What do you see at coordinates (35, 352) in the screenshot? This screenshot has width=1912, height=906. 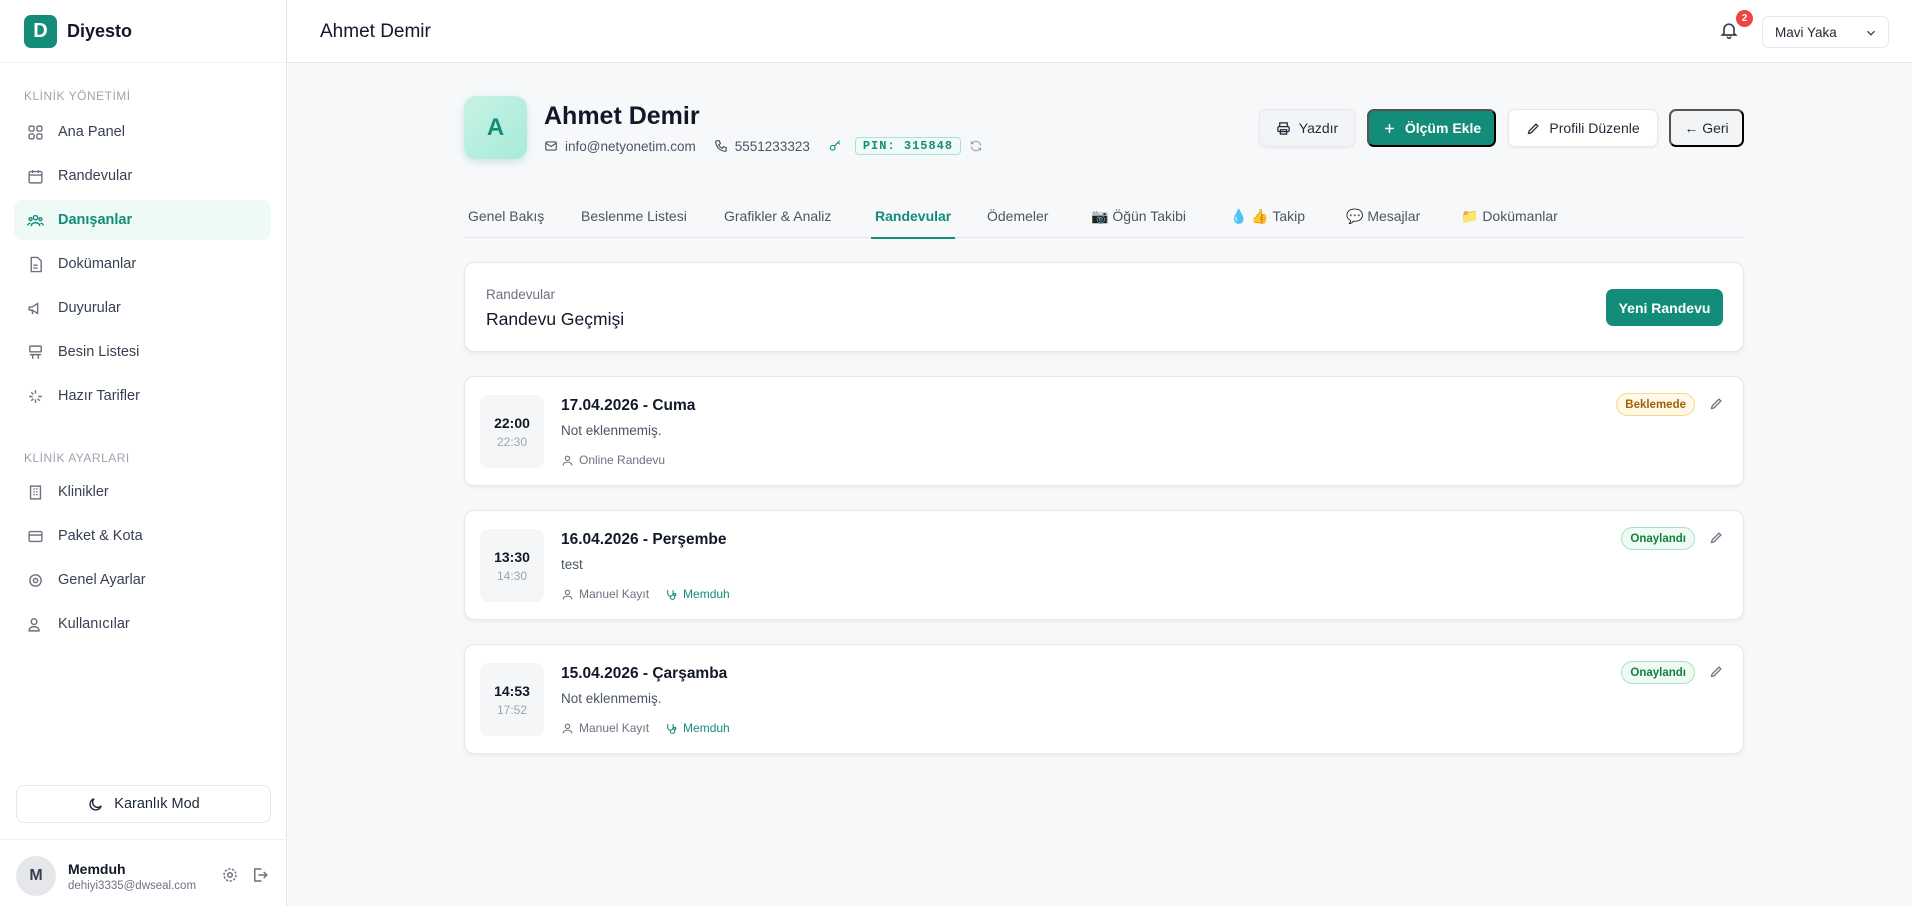 I see `list-icon` at bounding box center [35, 352].